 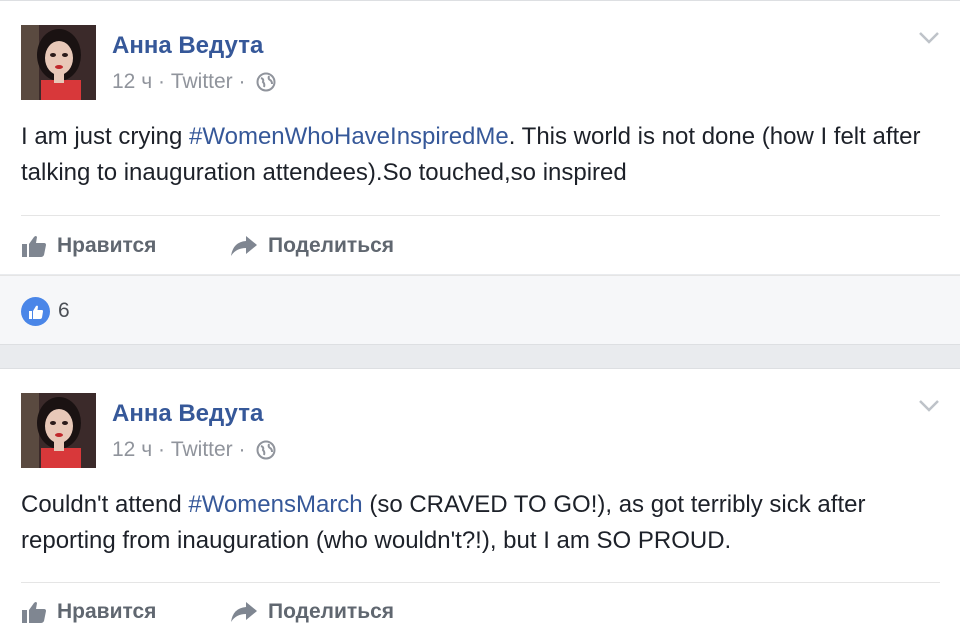 What do you see at coordinates (480, 357) in the screenshot?
I see `feed-gap` at bounding box center [480, 357].